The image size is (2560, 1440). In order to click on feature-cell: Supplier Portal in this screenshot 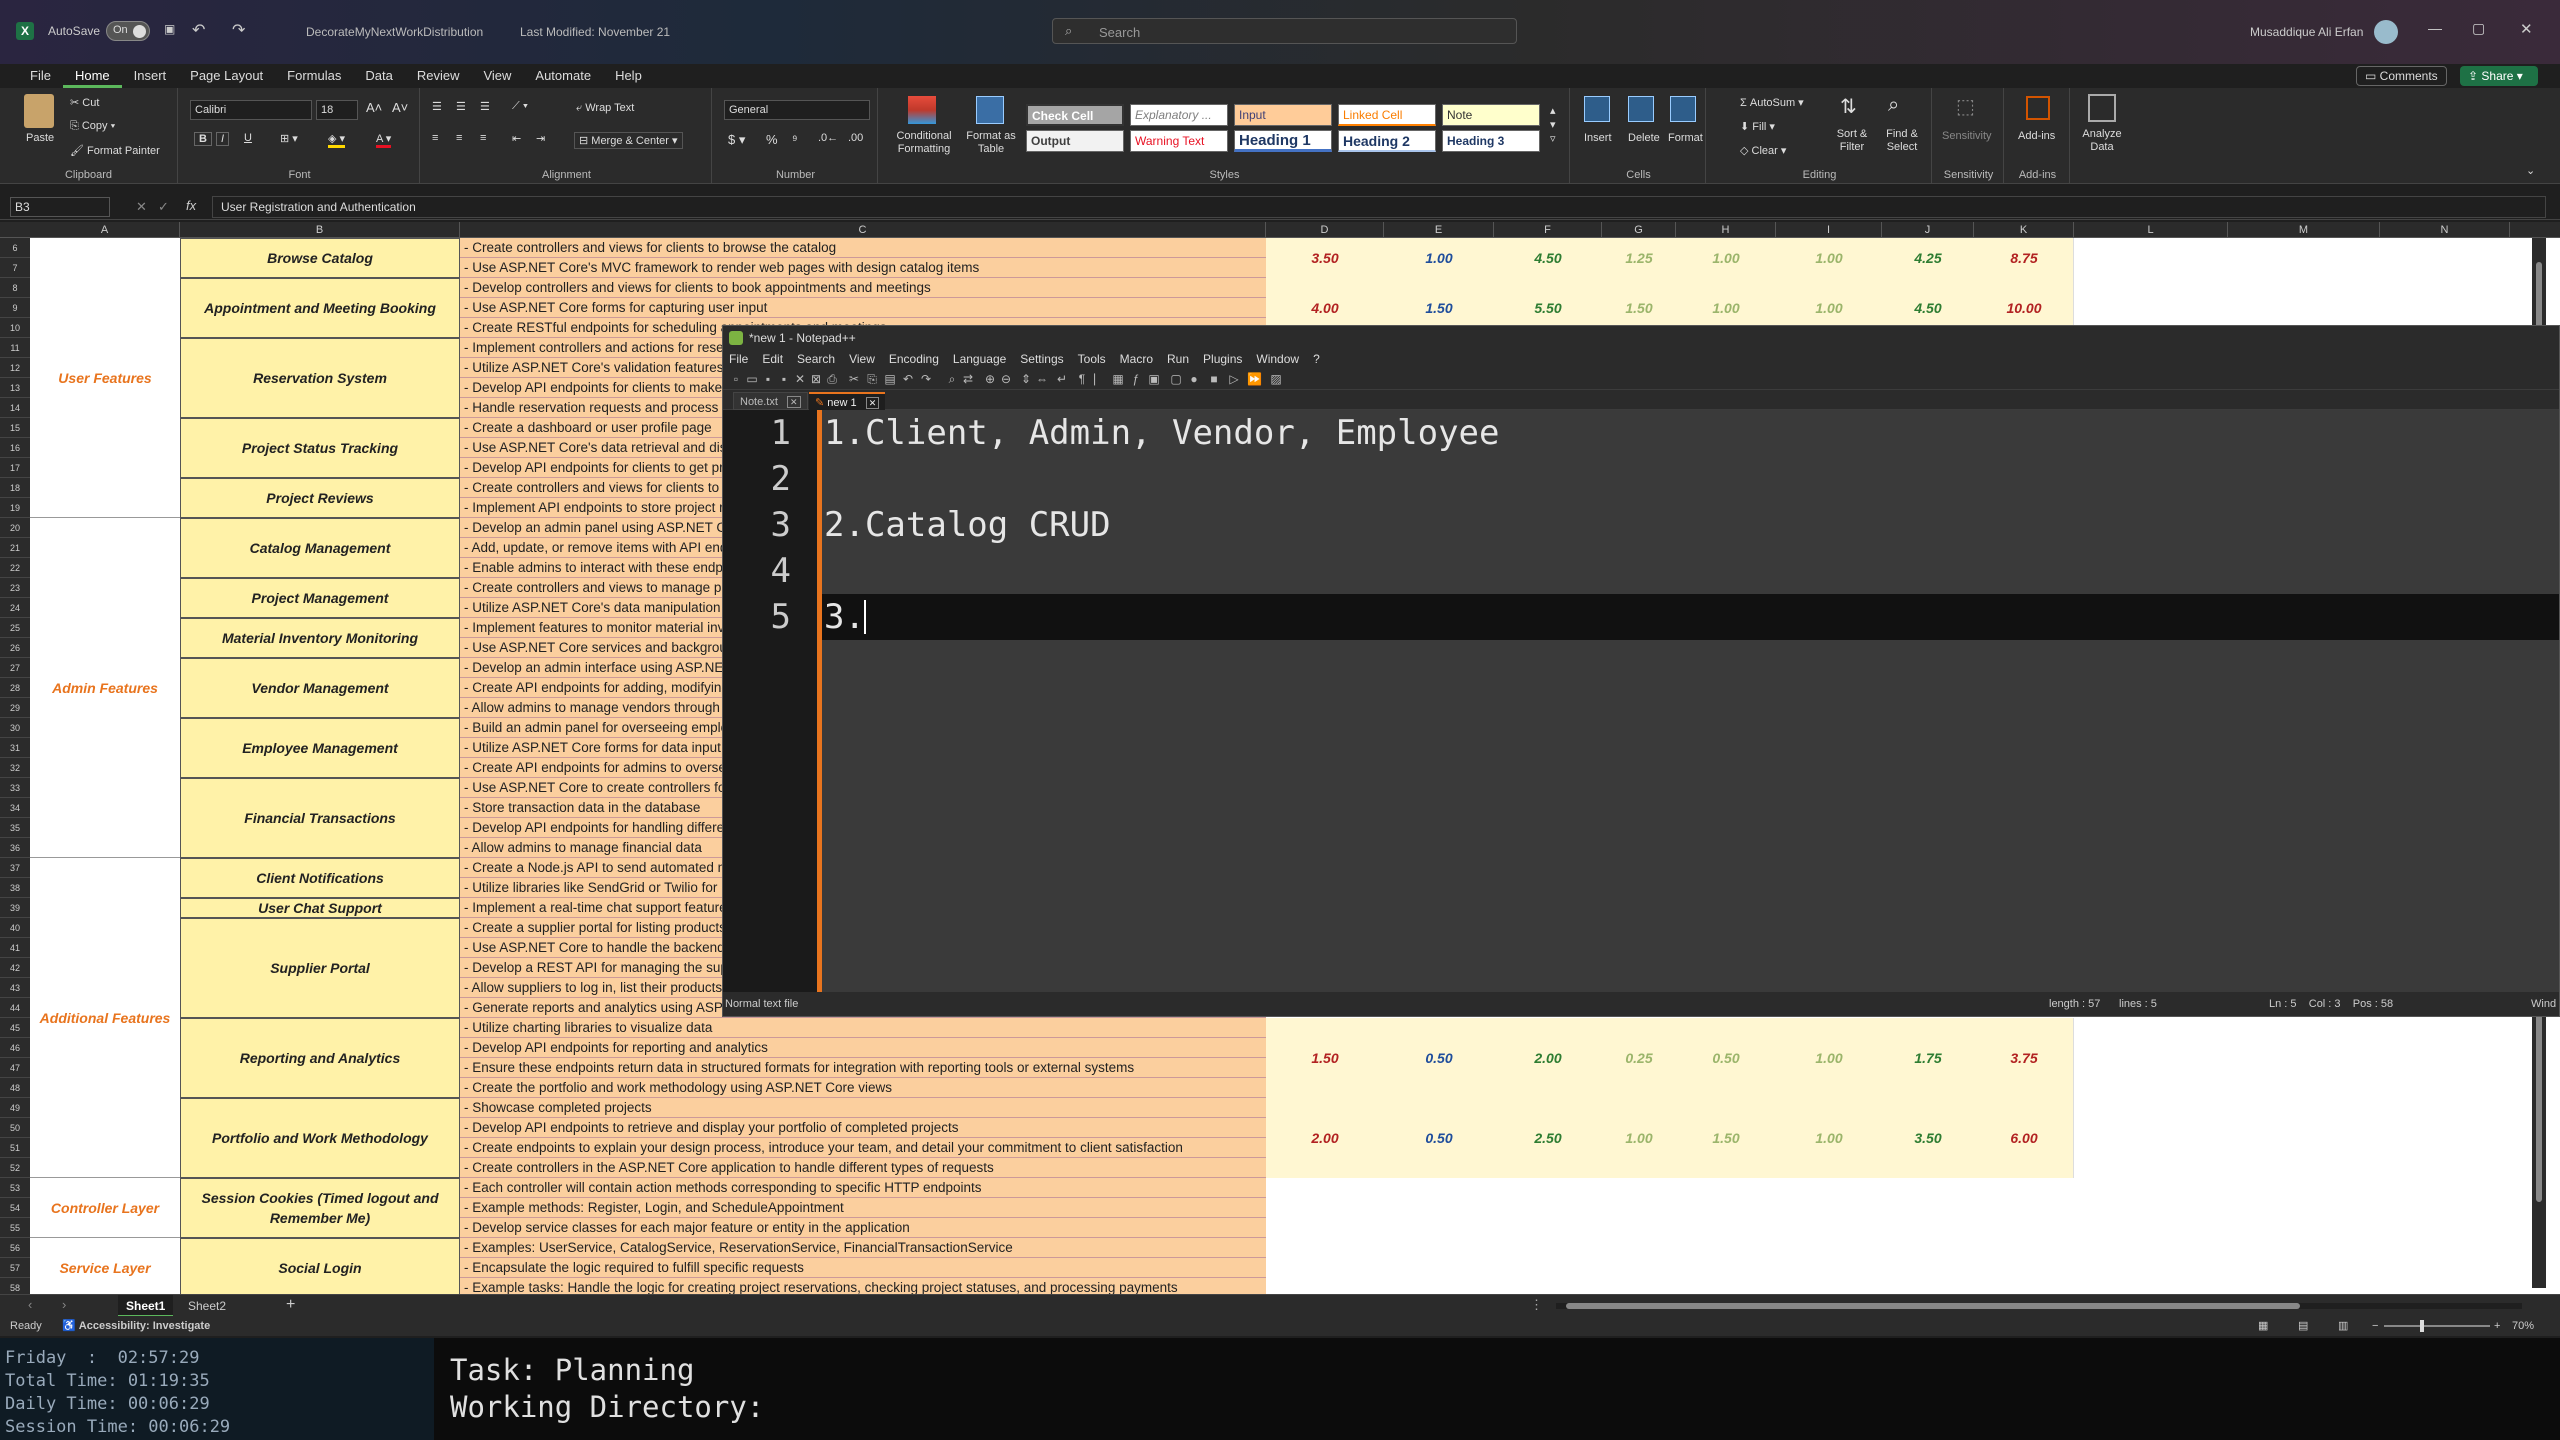, I will do `click(320, 968)`.